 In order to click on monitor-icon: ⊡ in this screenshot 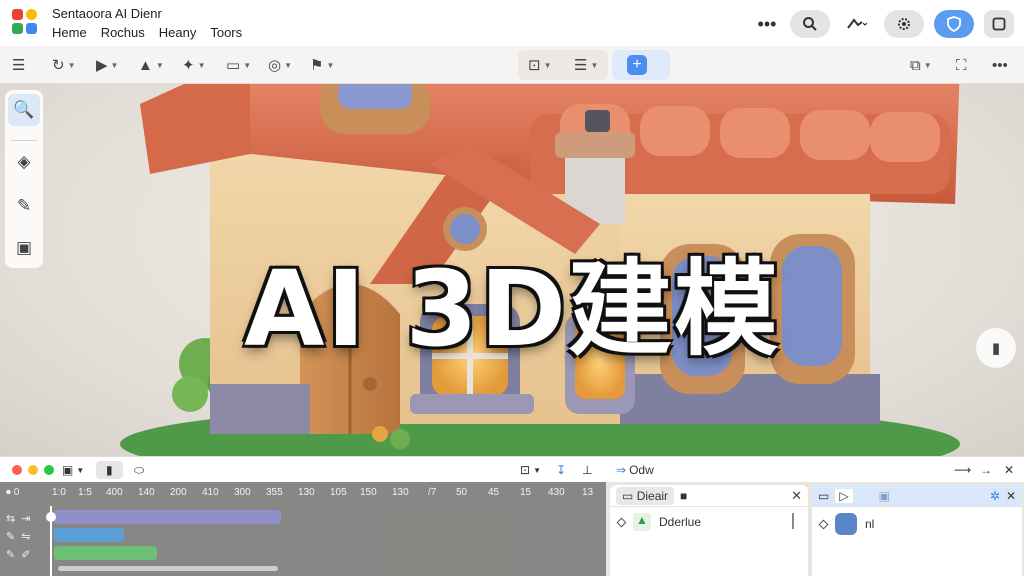, I will do `click(534, 65)`.